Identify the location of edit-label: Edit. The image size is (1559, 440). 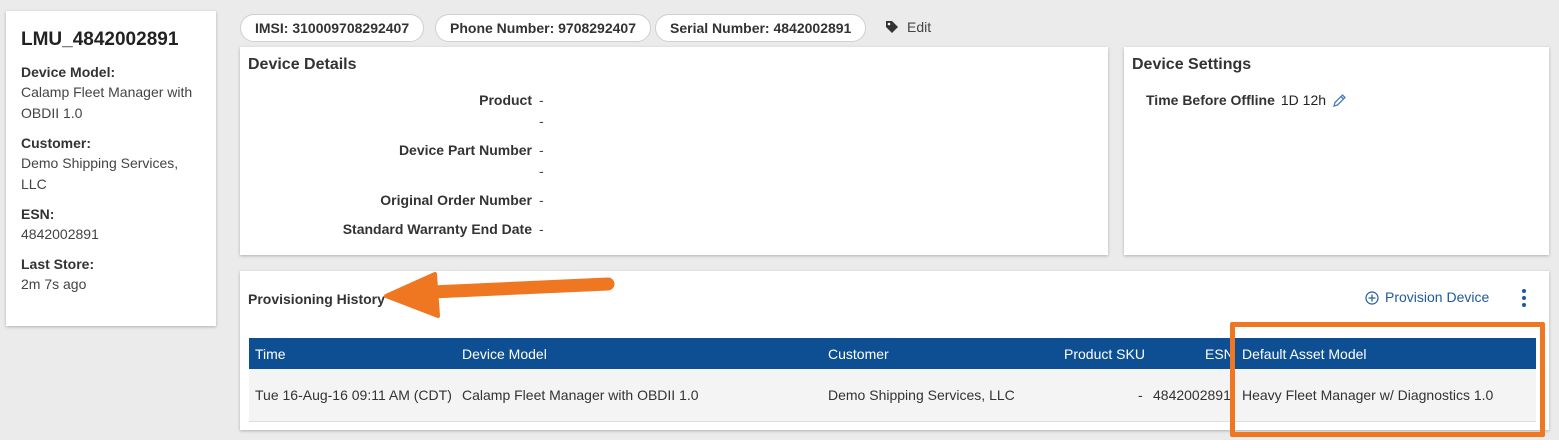
(919, 27).